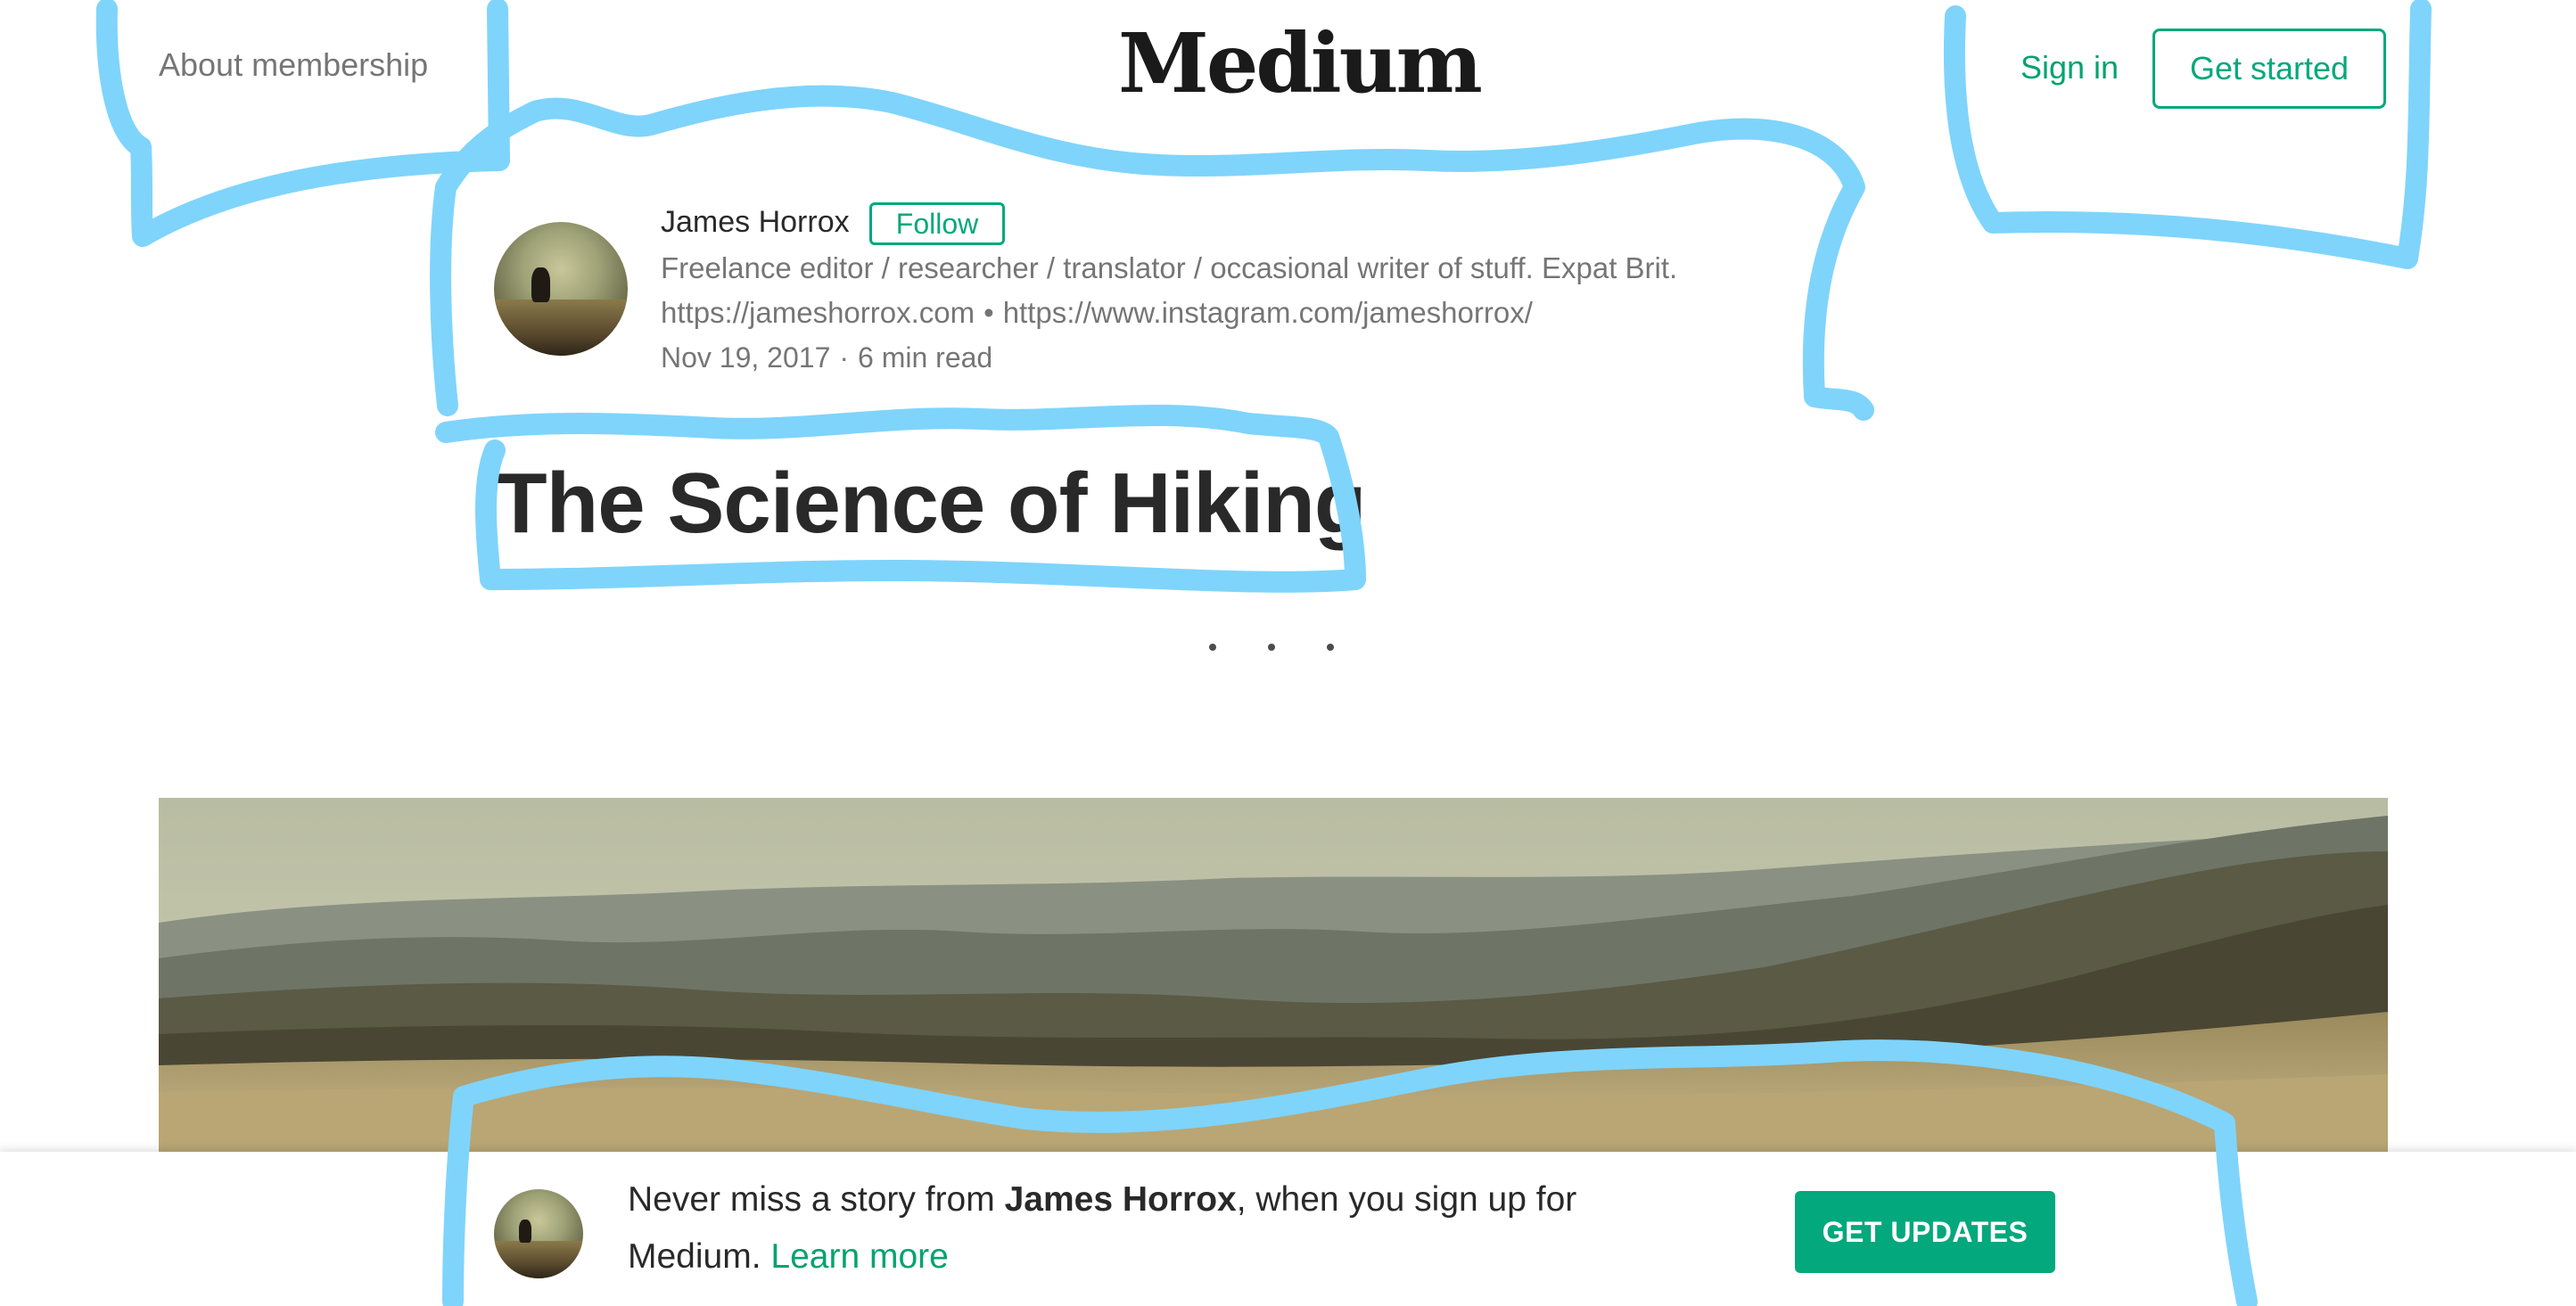 The width and height of the screenshot is (2576, 1306). Describe the element at coordinates (2069, 67) in the screenshot. I see `sign-in-link: Sign in` at that location.